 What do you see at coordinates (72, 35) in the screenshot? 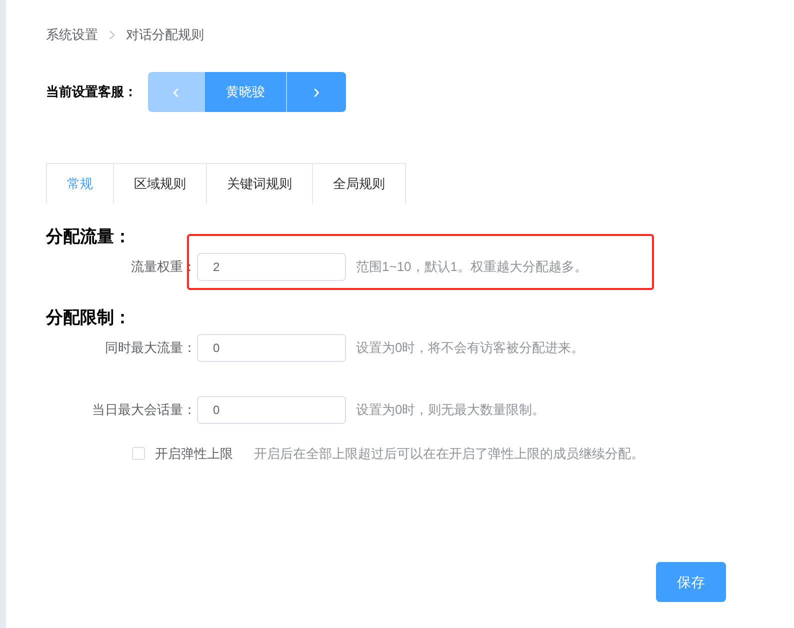
I see `breadcrumb-item: 系统设置` at bounding box center [72, 35].